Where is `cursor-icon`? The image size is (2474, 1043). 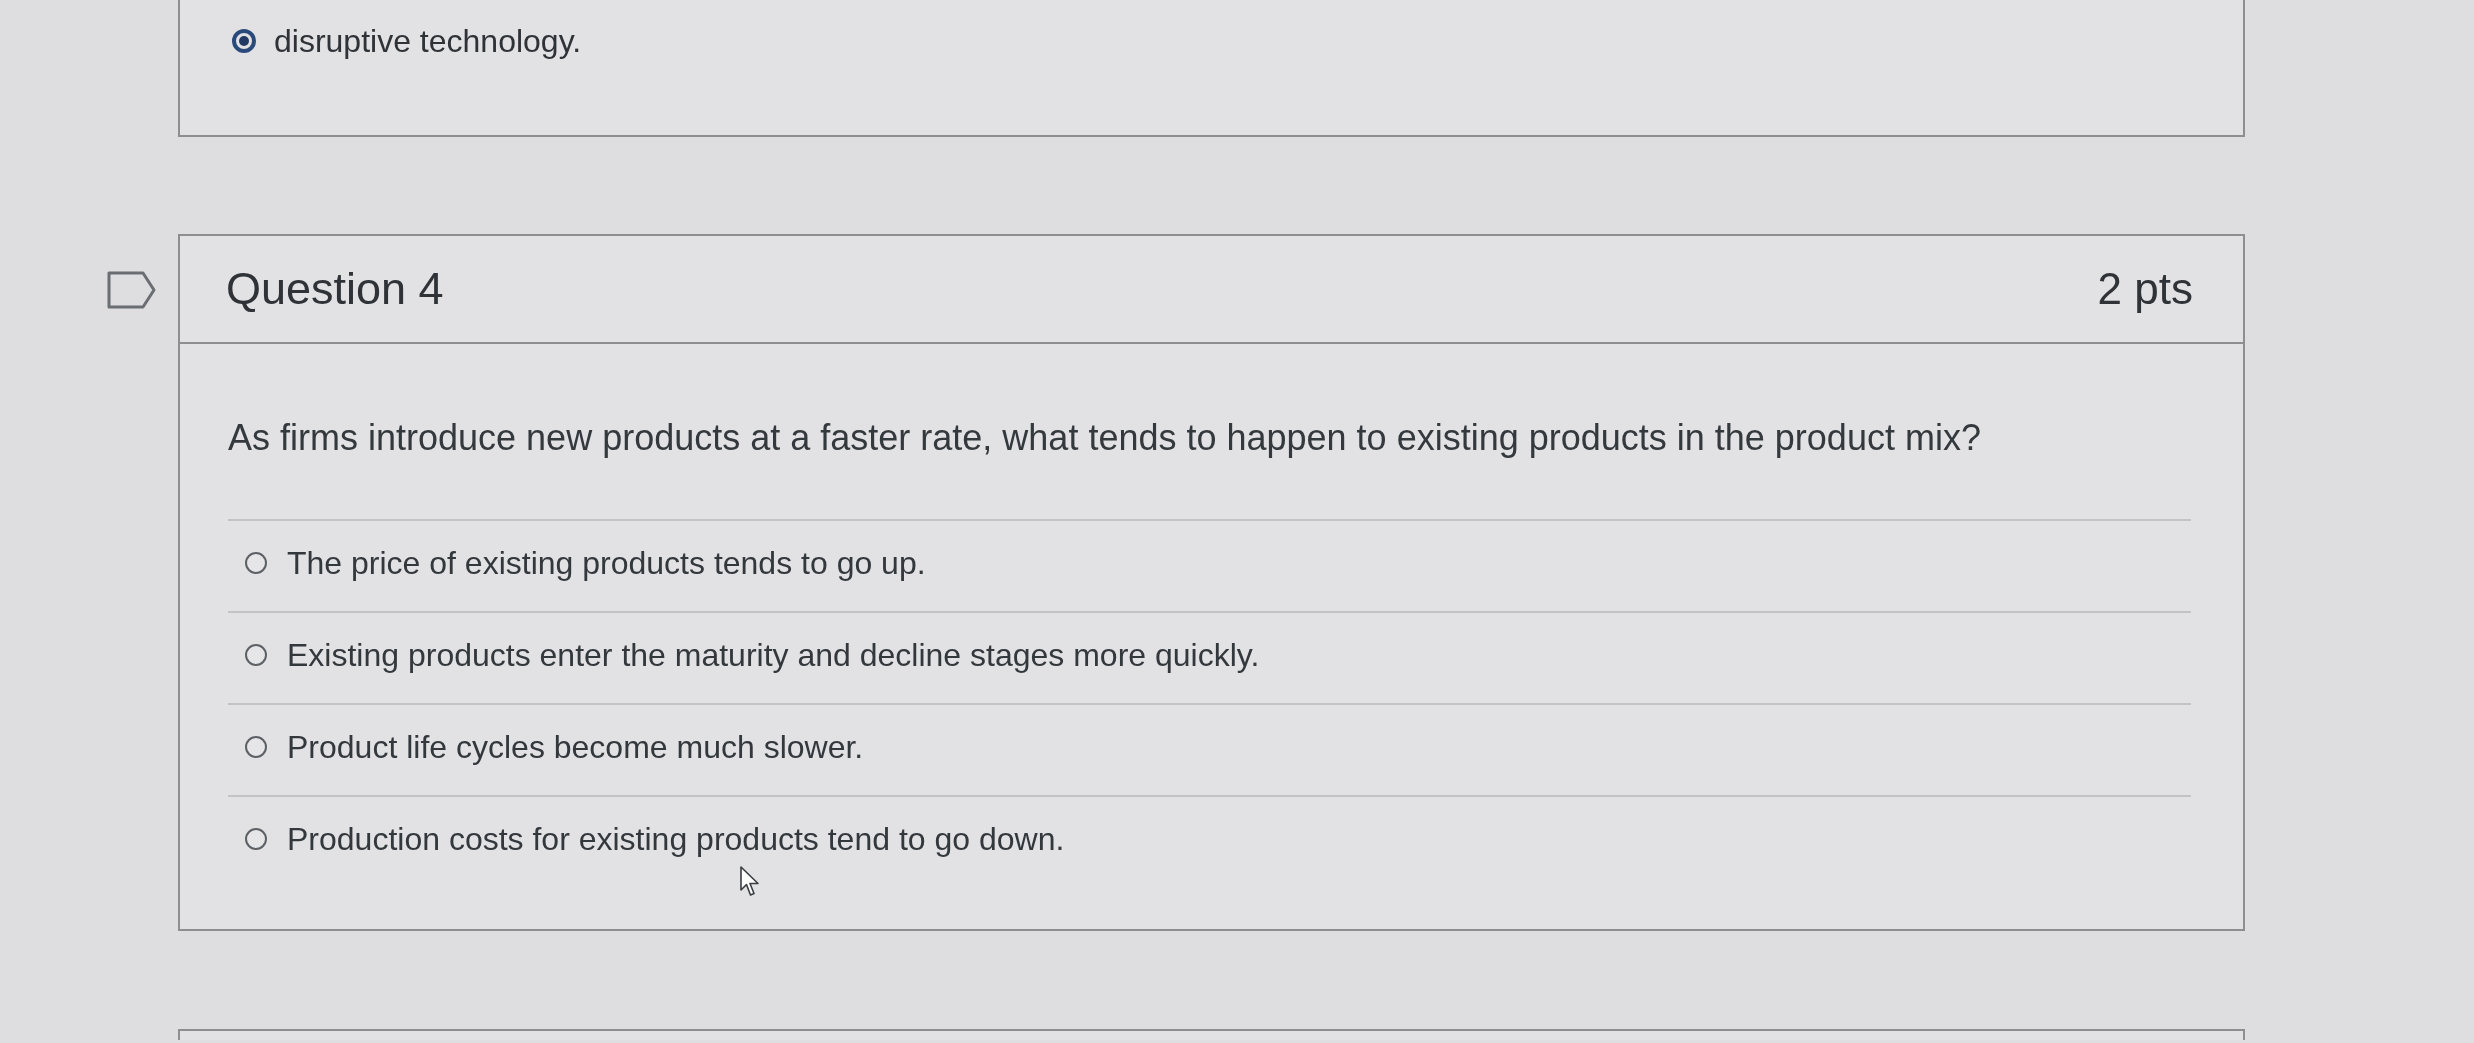 cursor-icon is located at coordinates (750, 881).